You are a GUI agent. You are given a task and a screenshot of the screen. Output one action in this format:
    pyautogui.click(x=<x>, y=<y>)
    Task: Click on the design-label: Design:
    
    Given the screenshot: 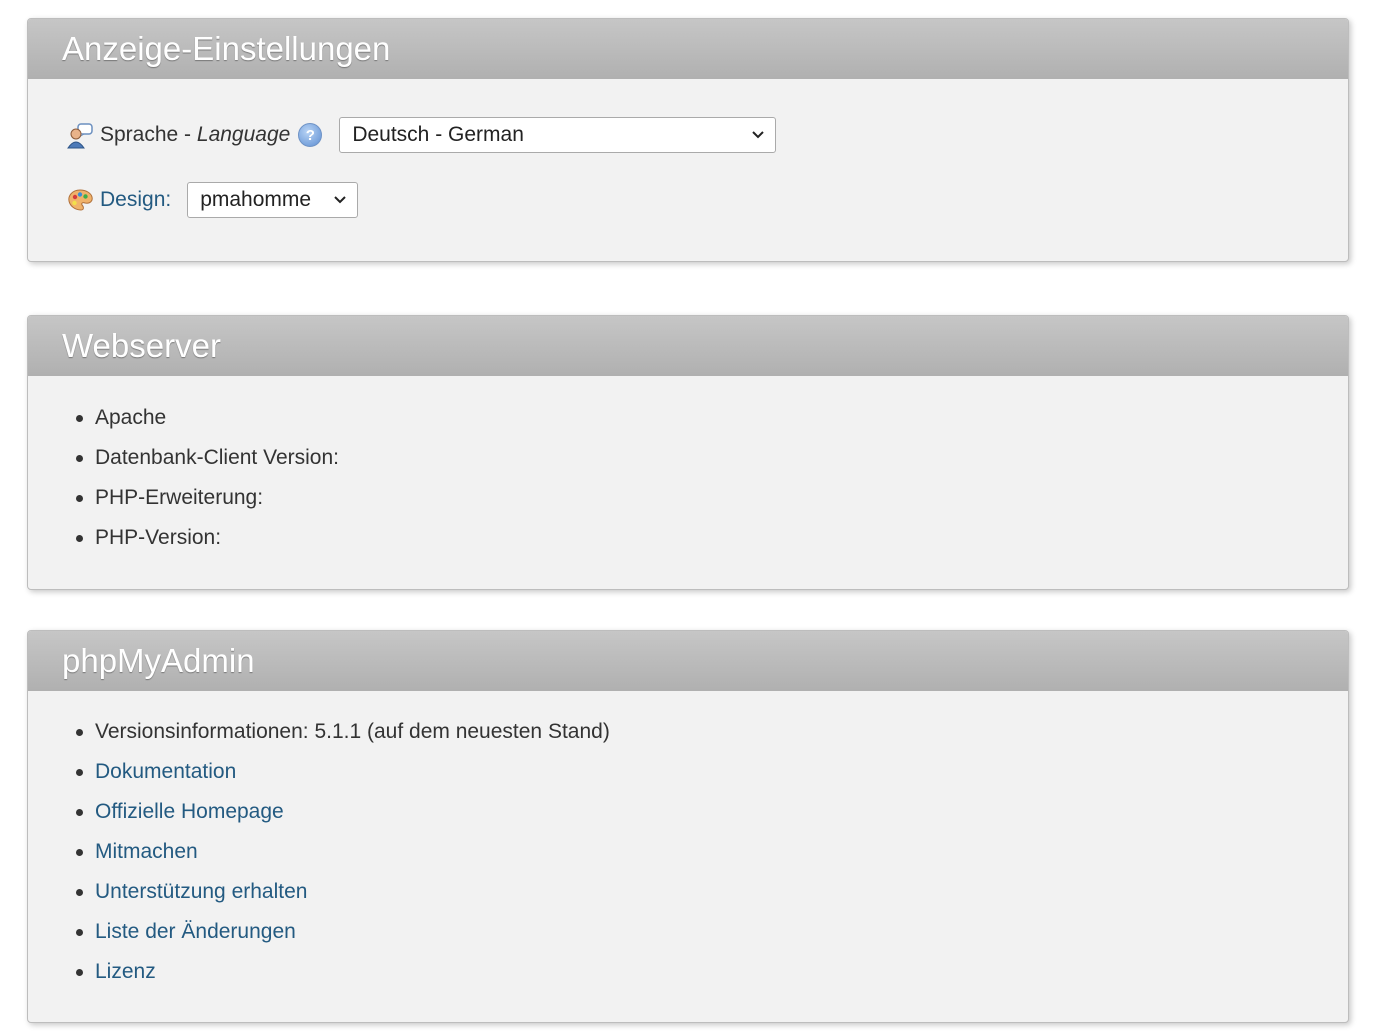 What is the action you would take?
    pyautogui.click(x=135, y=200)
    